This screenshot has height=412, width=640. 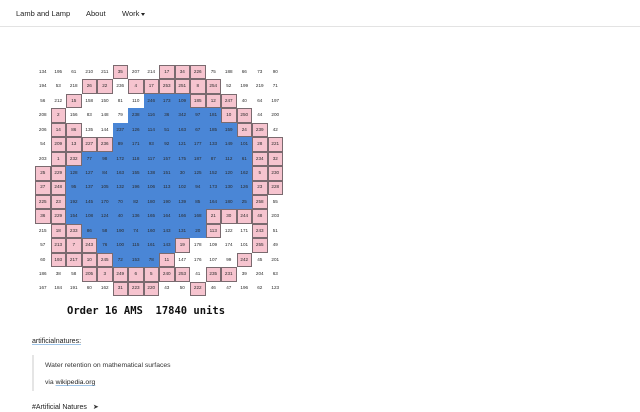 I want to click on grid-cell: 18, so click(x=58, y=231).